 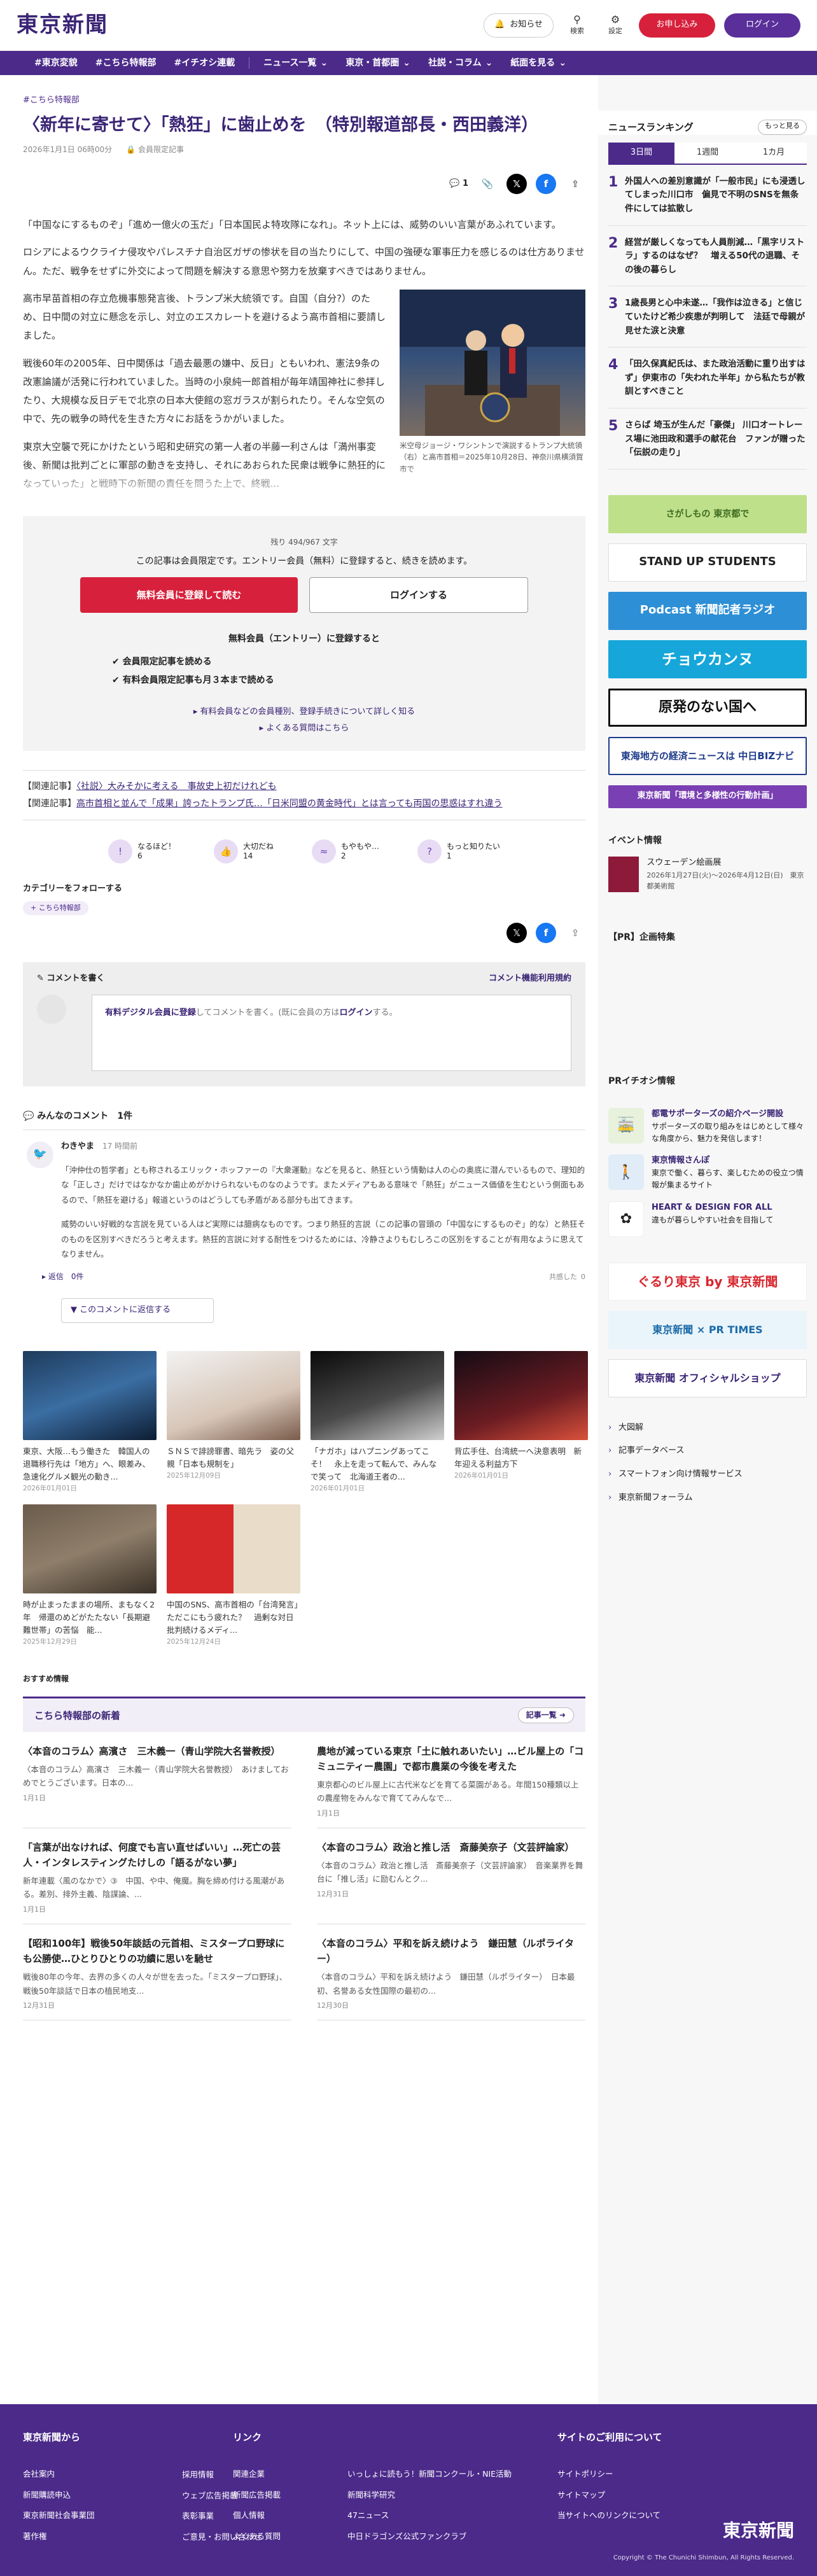 What do you see at coordinates (430, 2495) in the screenshot?
I see `footer-link: 新聞科学研究` at bounding box center [430, 2495].